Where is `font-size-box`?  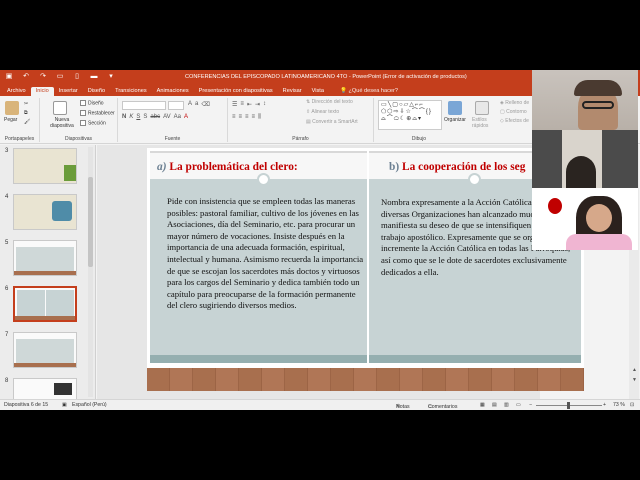
font-size-box is located at coordinates (176, 105).